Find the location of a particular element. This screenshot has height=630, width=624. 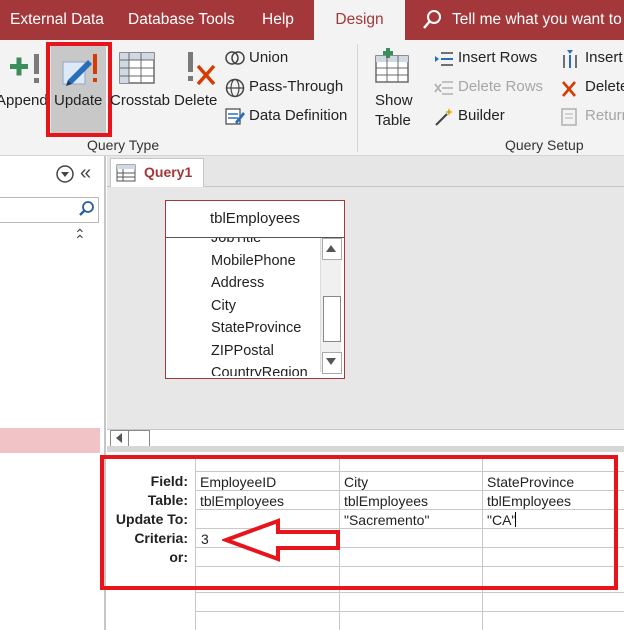

tab-help: Help is located at coordinates (278, 20).